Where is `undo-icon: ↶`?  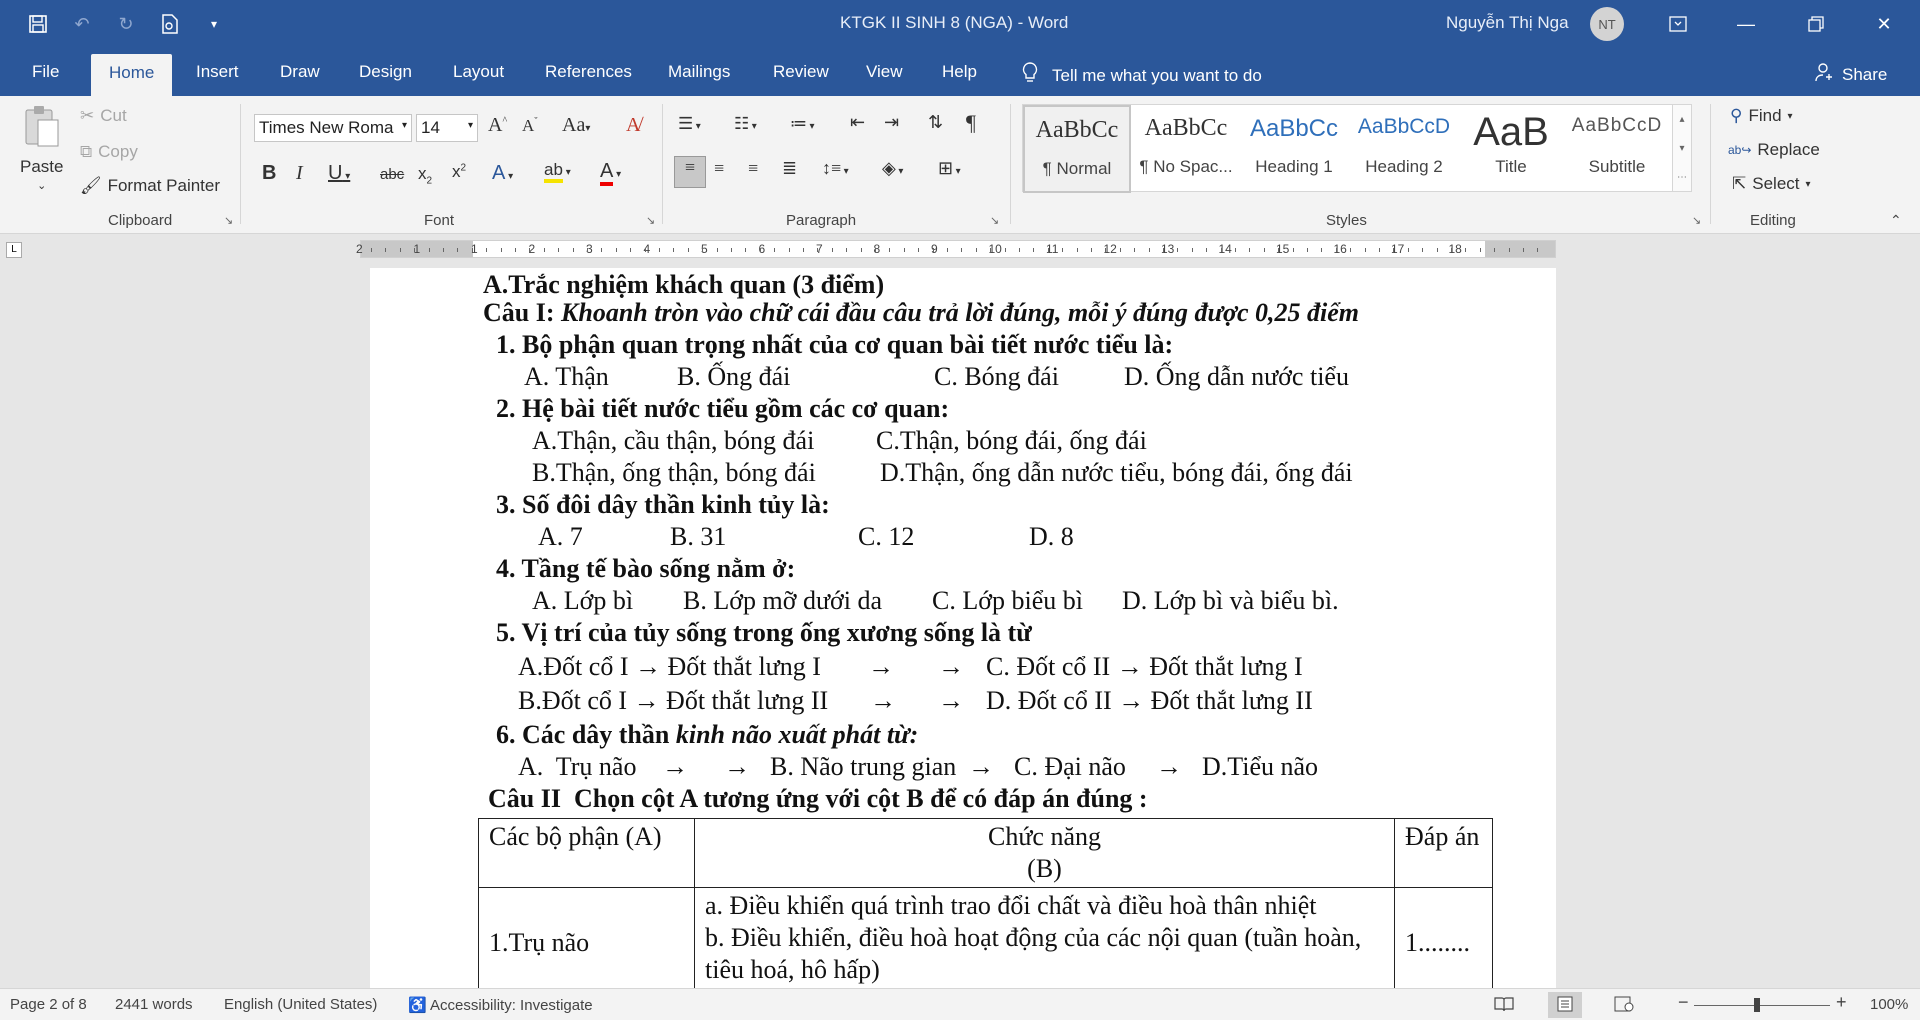 undo-icon: ↶ is located at coordinates (82, 24).